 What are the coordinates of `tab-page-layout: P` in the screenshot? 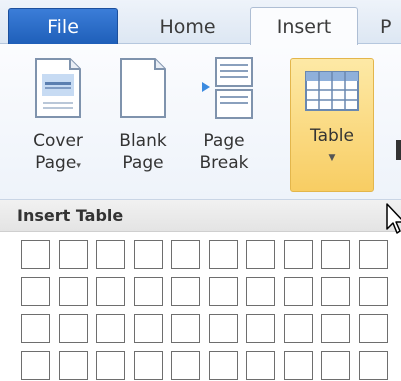 It's located at (390, 27).